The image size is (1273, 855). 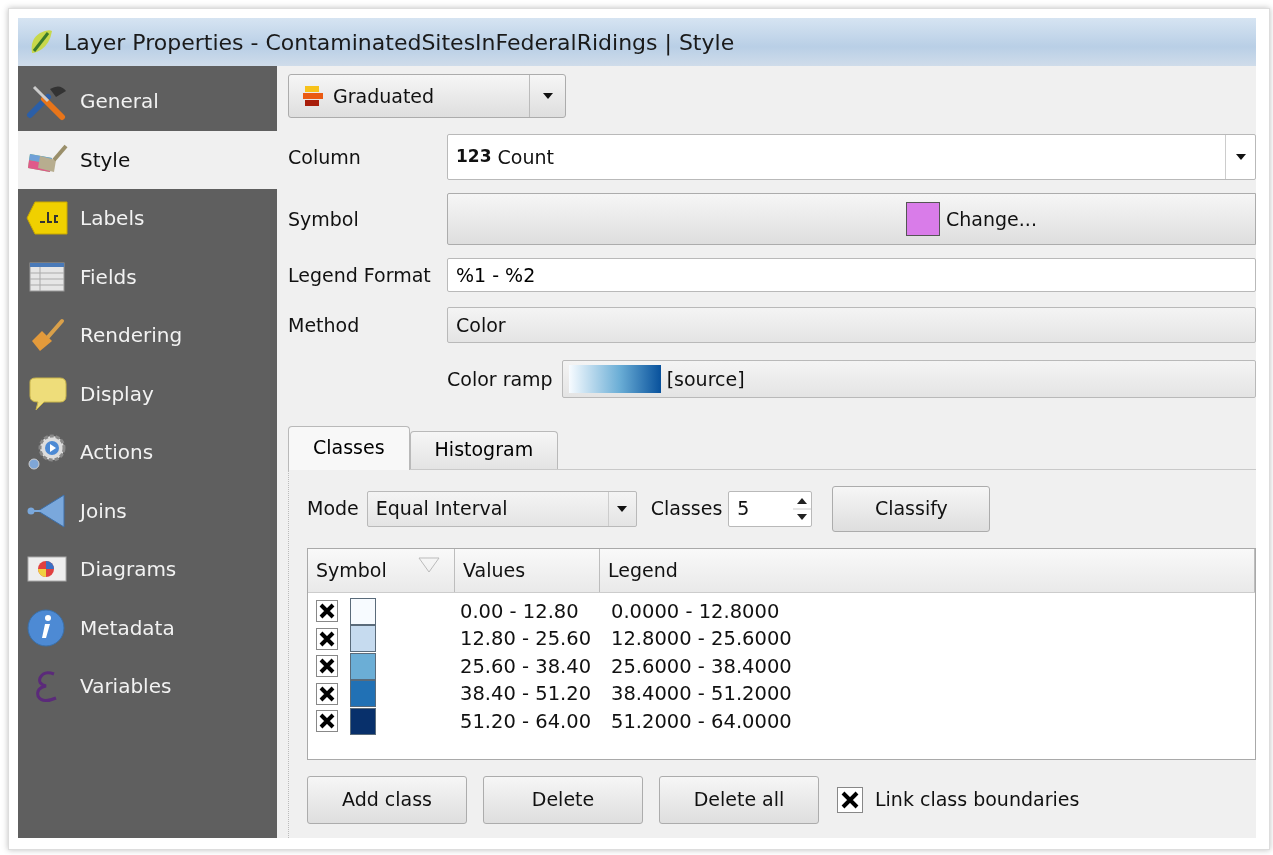 What do you see at coordinates (770, 508) in the screenshot?
I see `classes-spinbox: 5` at bounding box center [770, 508].